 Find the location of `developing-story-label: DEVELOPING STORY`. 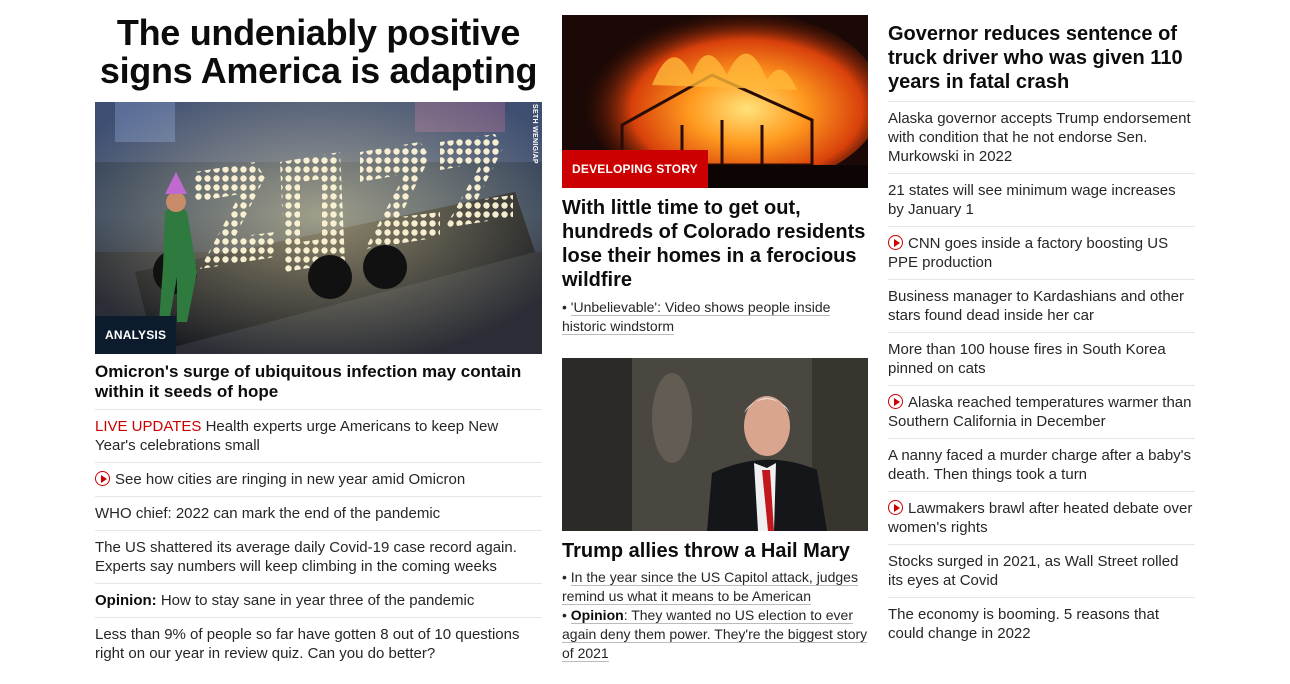

developing-story-label: DEVELOPING STORY is located at coordinates (635, 169).